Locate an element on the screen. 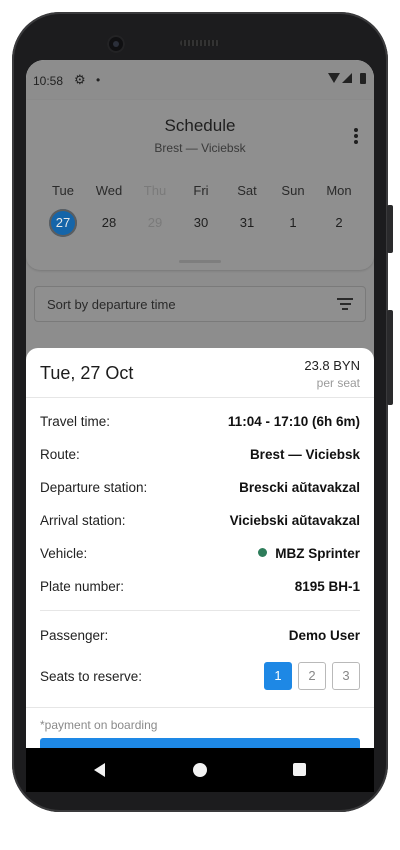 The height and width of the screenshot is (850, 400). seat-selector: 123 is located at coordinates (309, 676).